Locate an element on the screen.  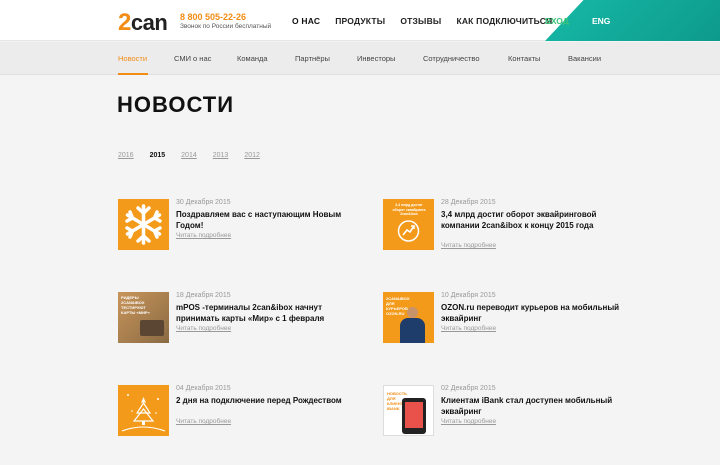
header-accent-shape is located at coordinates (632, 20).